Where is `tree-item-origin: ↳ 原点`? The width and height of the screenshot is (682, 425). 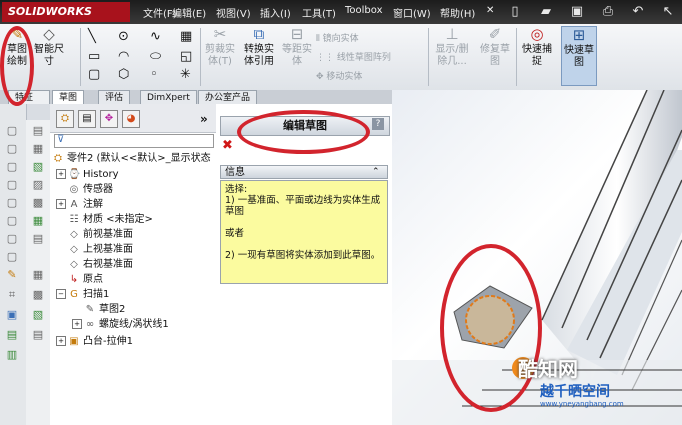
tree-item-origin: ↳ 原点 is located at coordinates (79, 280).